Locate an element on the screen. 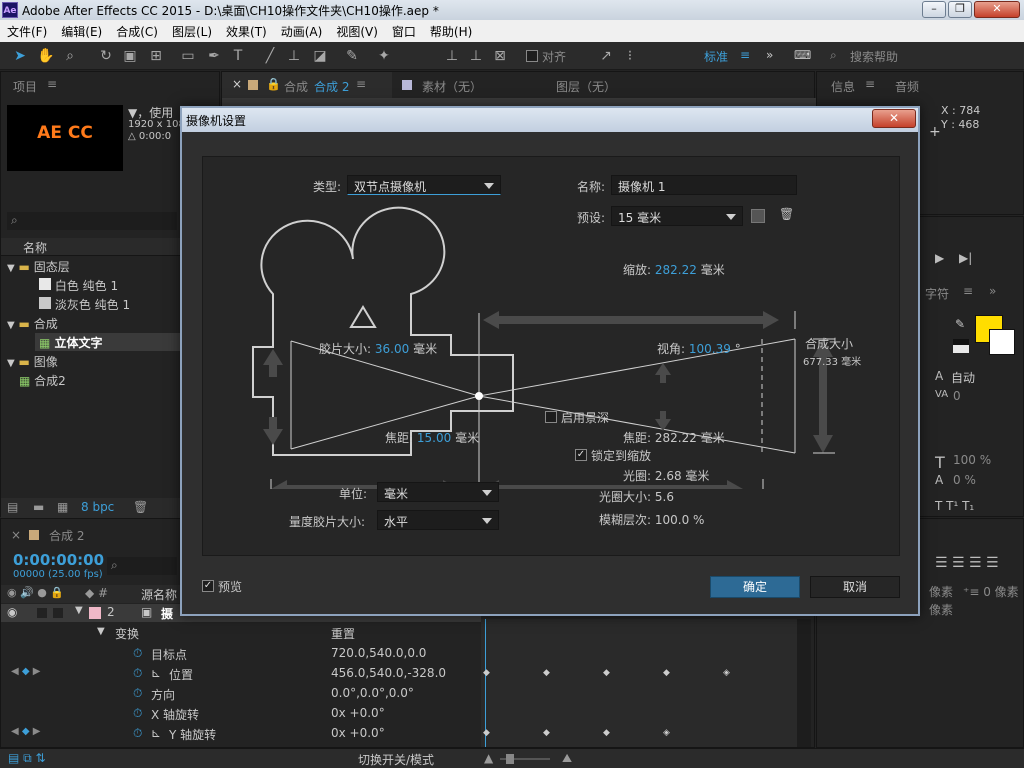 Image resolution: width=1024 pixels, height=768 pixels. restore-button: ❐ is located at coordinates (960, 9).